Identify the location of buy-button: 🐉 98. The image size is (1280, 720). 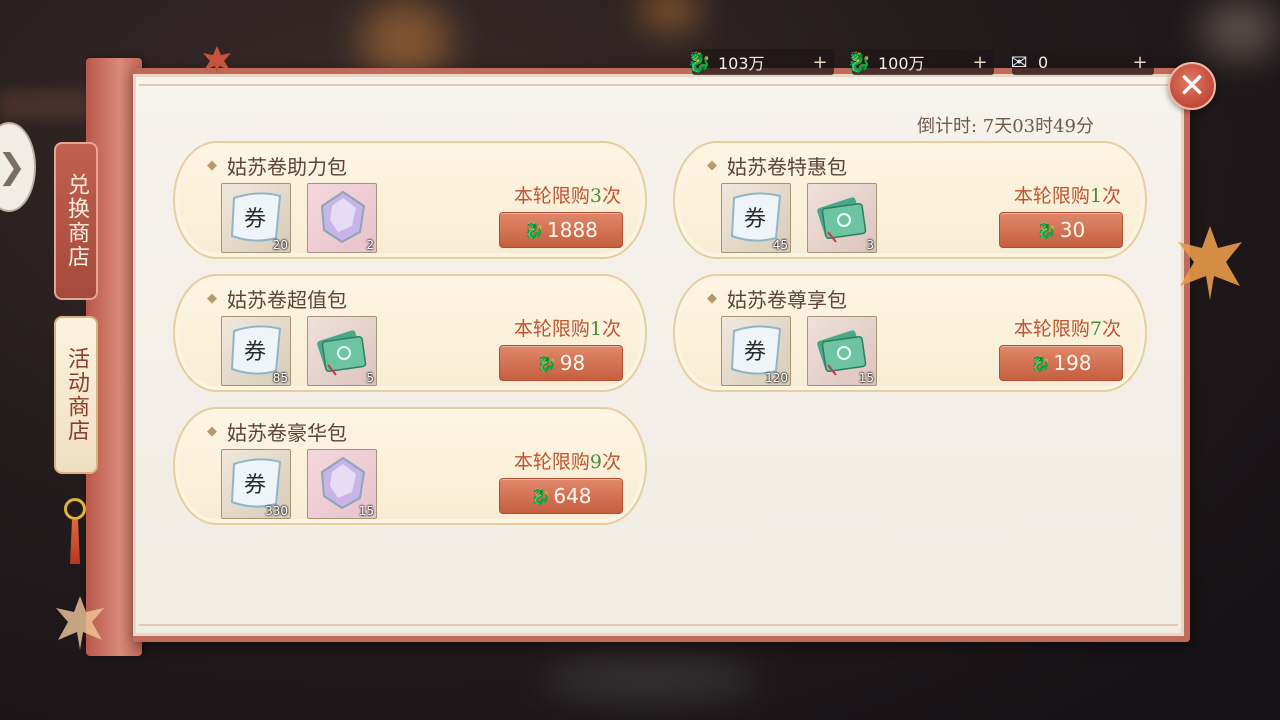
(561, 363).